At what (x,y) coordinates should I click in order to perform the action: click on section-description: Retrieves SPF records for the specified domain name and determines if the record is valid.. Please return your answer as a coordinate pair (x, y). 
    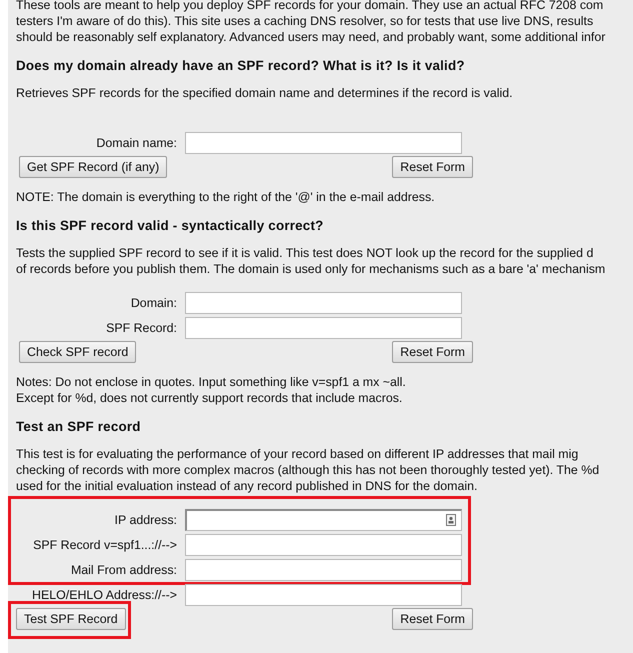
    Looking at the image, I should click on (264, 93).